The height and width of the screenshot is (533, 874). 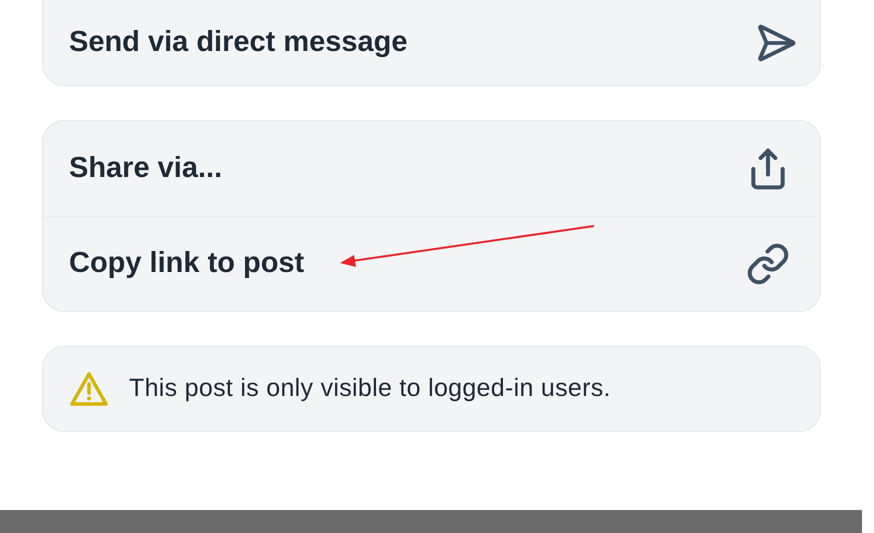 What do you see at coordinates (89, 389) in the screenshot?
I see `warning-icon` at bounding box center [89, 389].